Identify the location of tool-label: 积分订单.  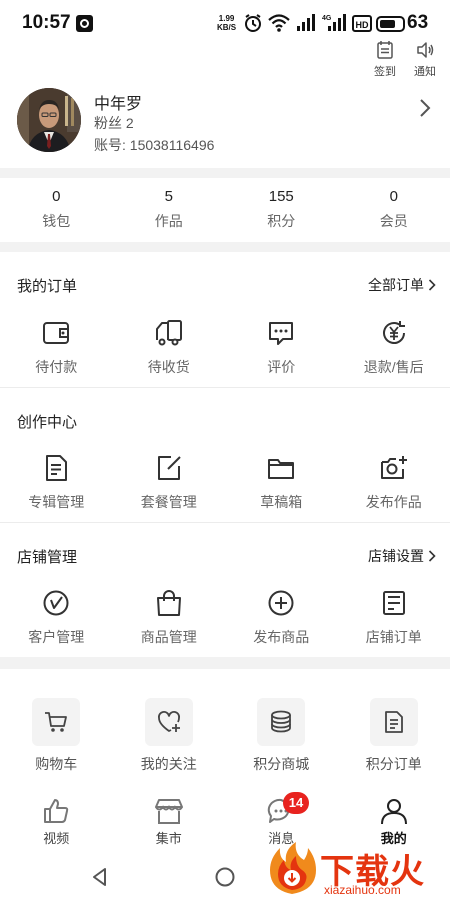
(393, 764).